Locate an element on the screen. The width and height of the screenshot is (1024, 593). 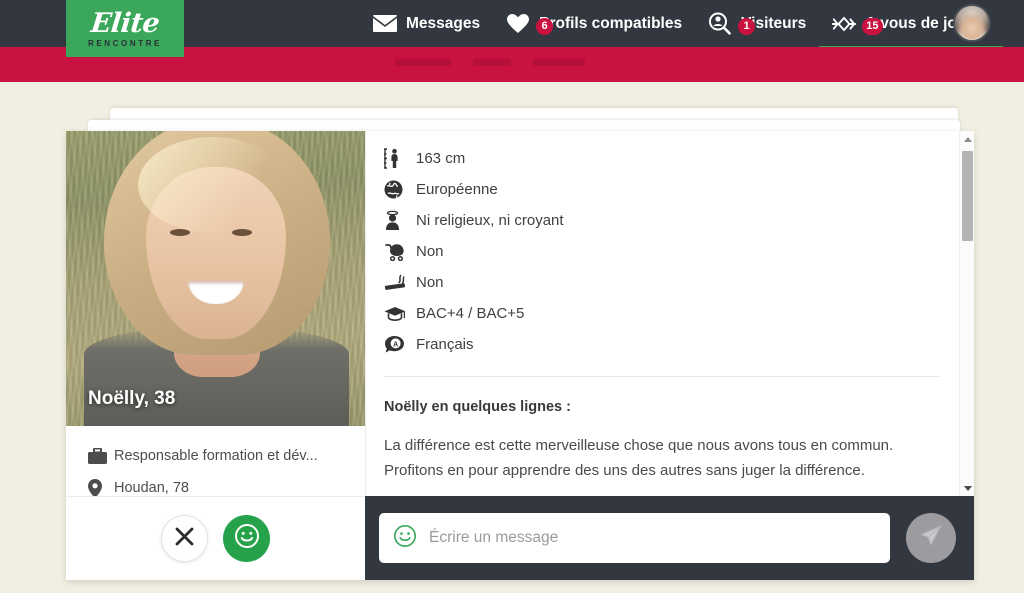
attribute-row: Européenne is located at coordinates (664, 189).